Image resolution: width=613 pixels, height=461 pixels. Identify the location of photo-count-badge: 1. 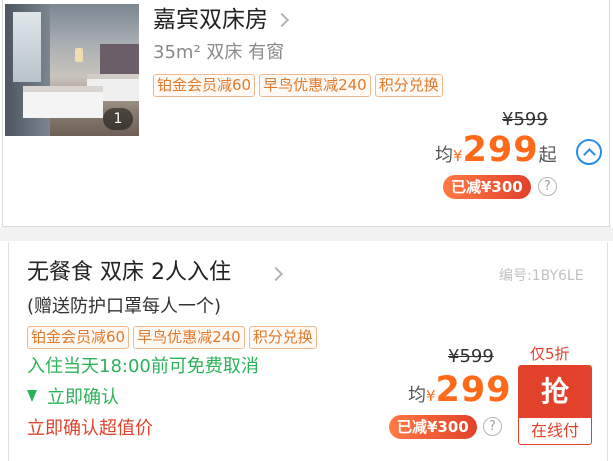
(118, 119).